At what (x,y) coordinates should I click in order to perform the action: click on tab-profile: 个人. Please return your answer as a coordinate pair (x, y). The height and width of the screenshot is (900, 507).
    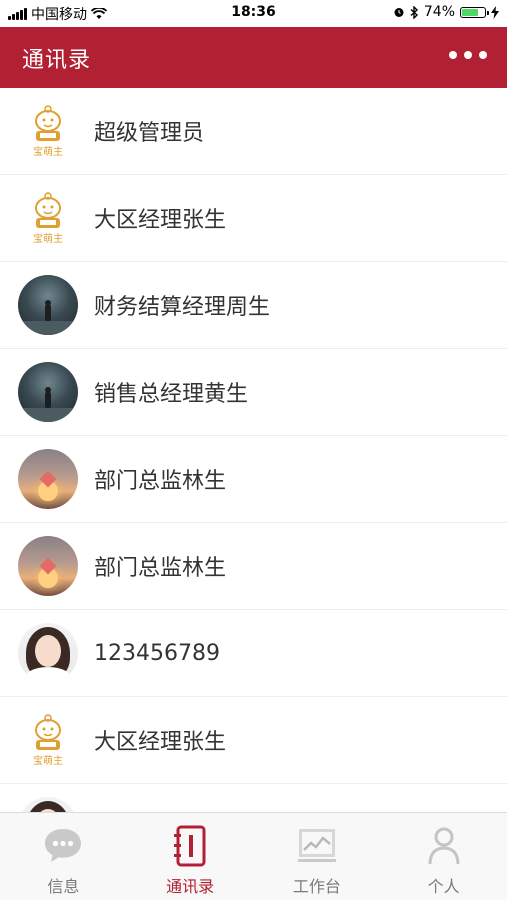
    Looking at the image, I should click on (443, 856).